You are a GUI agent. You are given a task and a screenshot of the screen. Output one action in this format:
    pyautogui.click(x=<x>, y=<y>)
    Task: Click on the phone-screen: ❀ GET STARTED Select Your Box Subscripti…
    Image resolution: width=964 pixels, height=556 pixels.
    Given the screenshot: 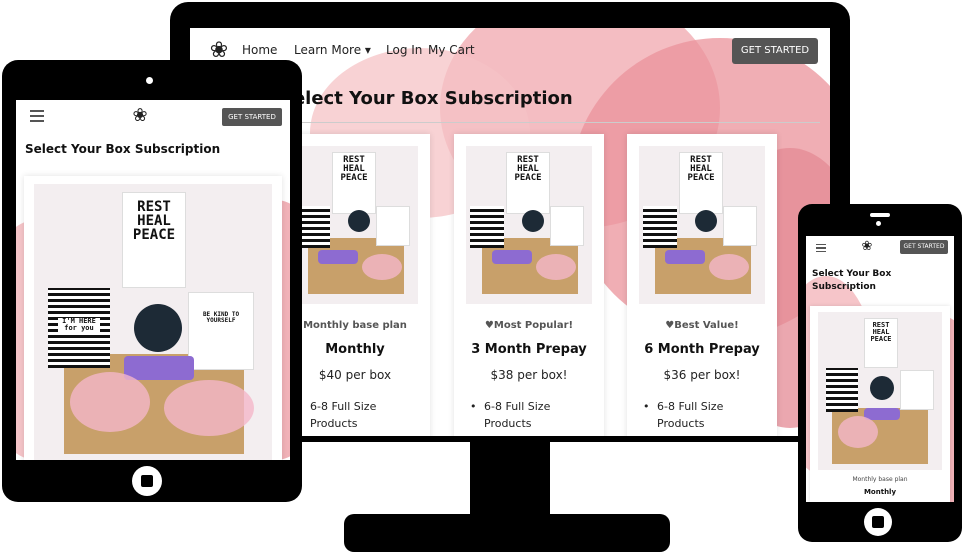 What is the action you would take?
    pyautogui.click(x=880, y=369)
    